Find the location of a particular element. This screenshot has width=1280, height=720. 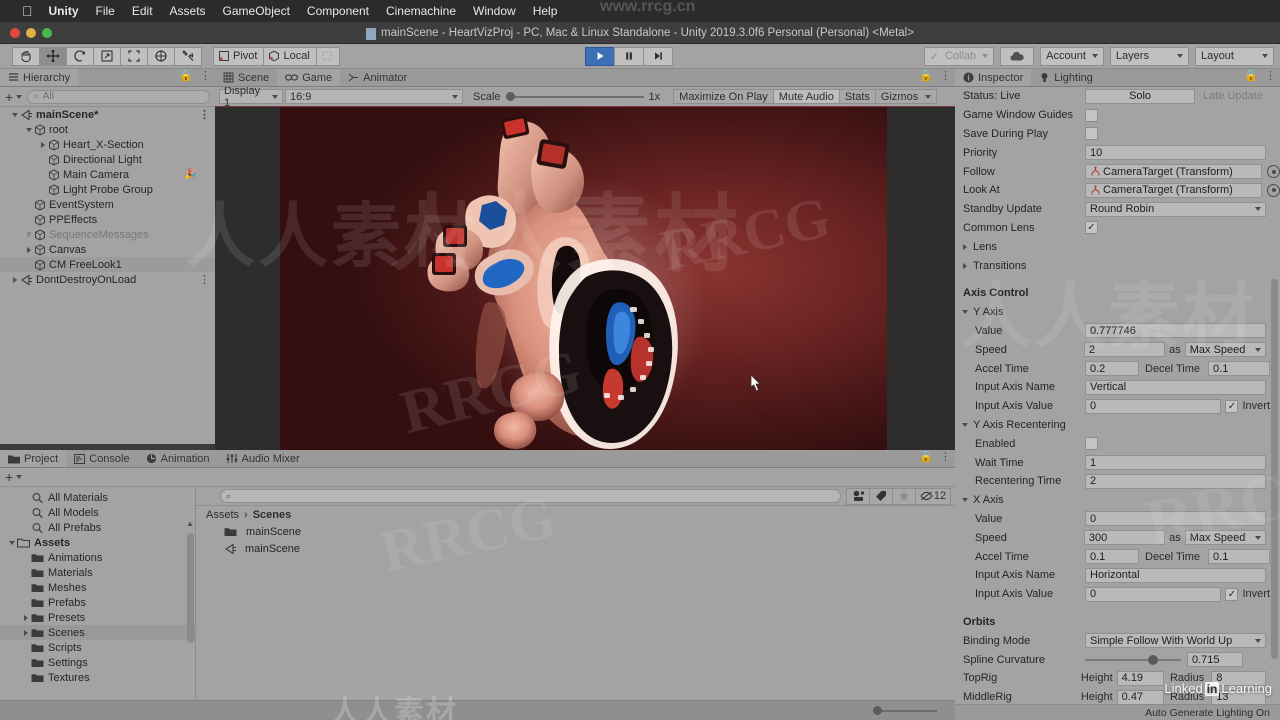

inspector-row-standby-update: Standby Update Round Robin is located at coordinates (1117, 209).